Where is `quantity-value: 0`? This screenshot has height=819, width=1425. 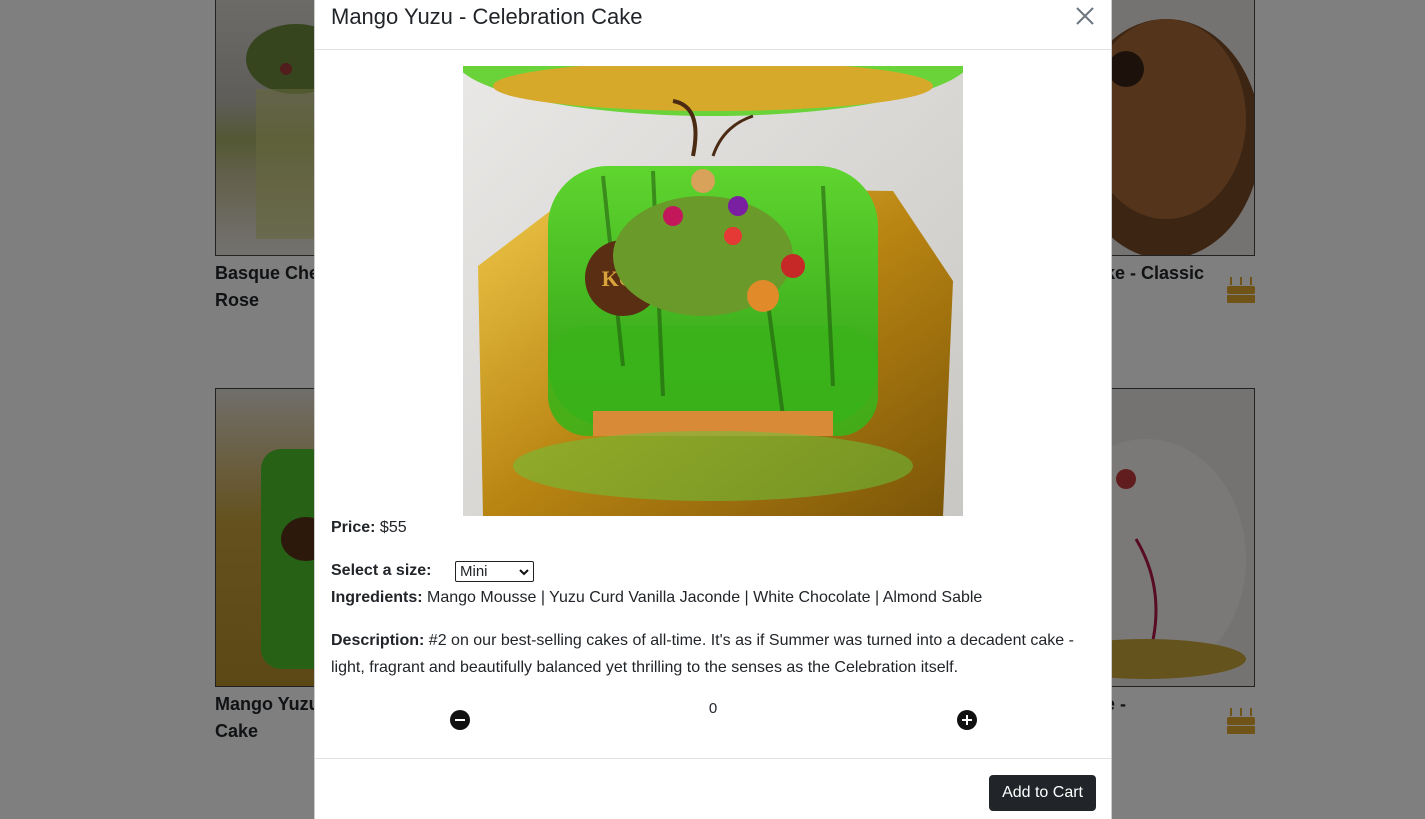 quantity-value: 0 is located at coordinates (713, 708).